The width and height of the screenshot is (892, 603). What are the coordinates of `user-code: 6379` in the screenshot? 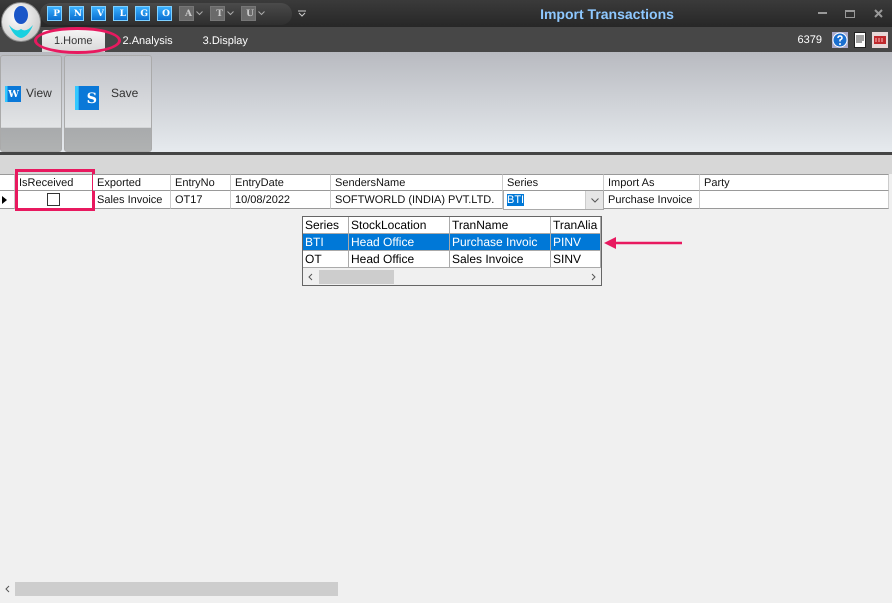 It's located at (810, 40).